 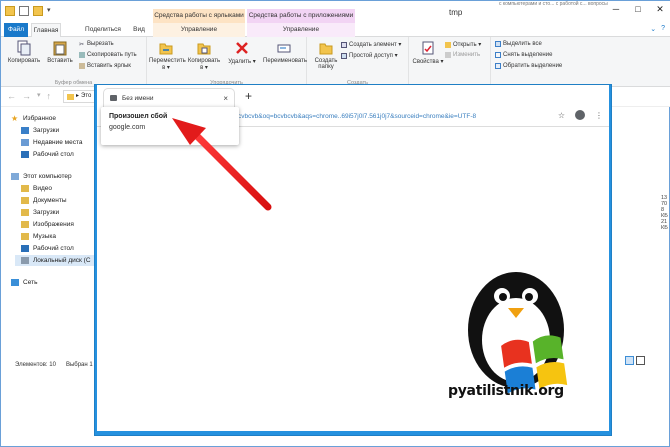 I want to click on nav-downloads: Загрузки, so click(x=40, y=130).